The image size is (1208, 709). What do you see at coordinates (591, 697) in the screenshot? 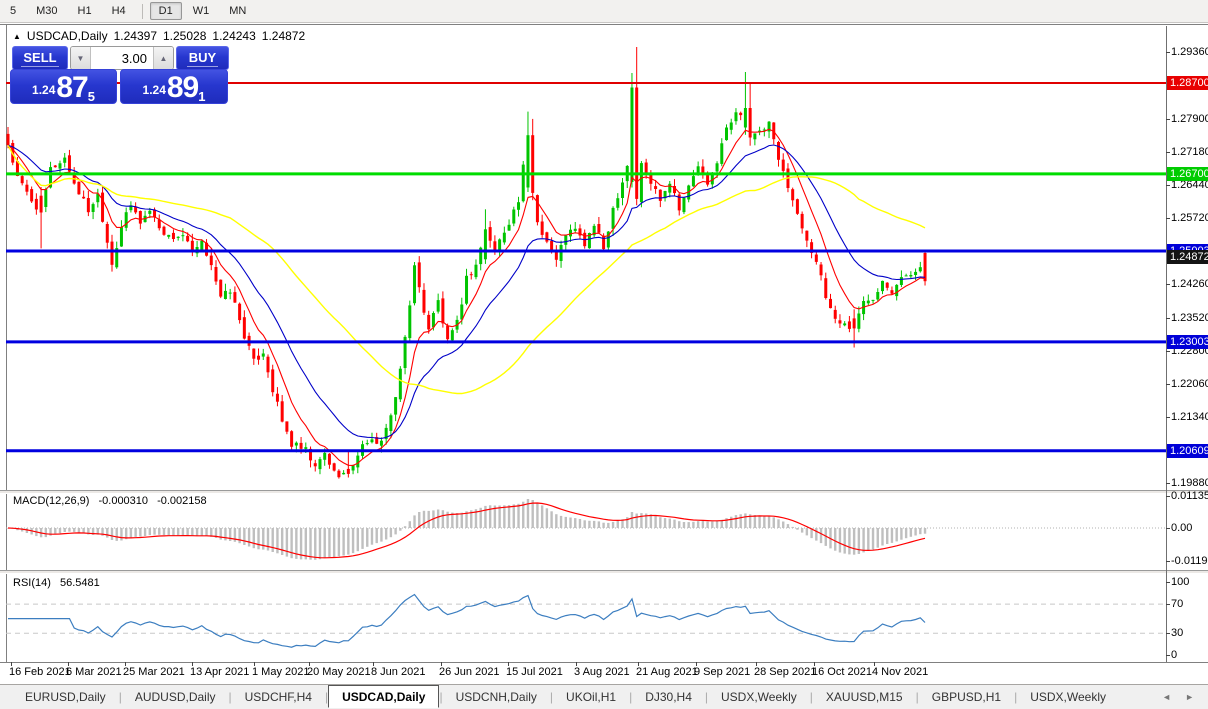
I see `chart-tab-ukoil-h1: UKOil,H1` at bounding box center [591, 697].